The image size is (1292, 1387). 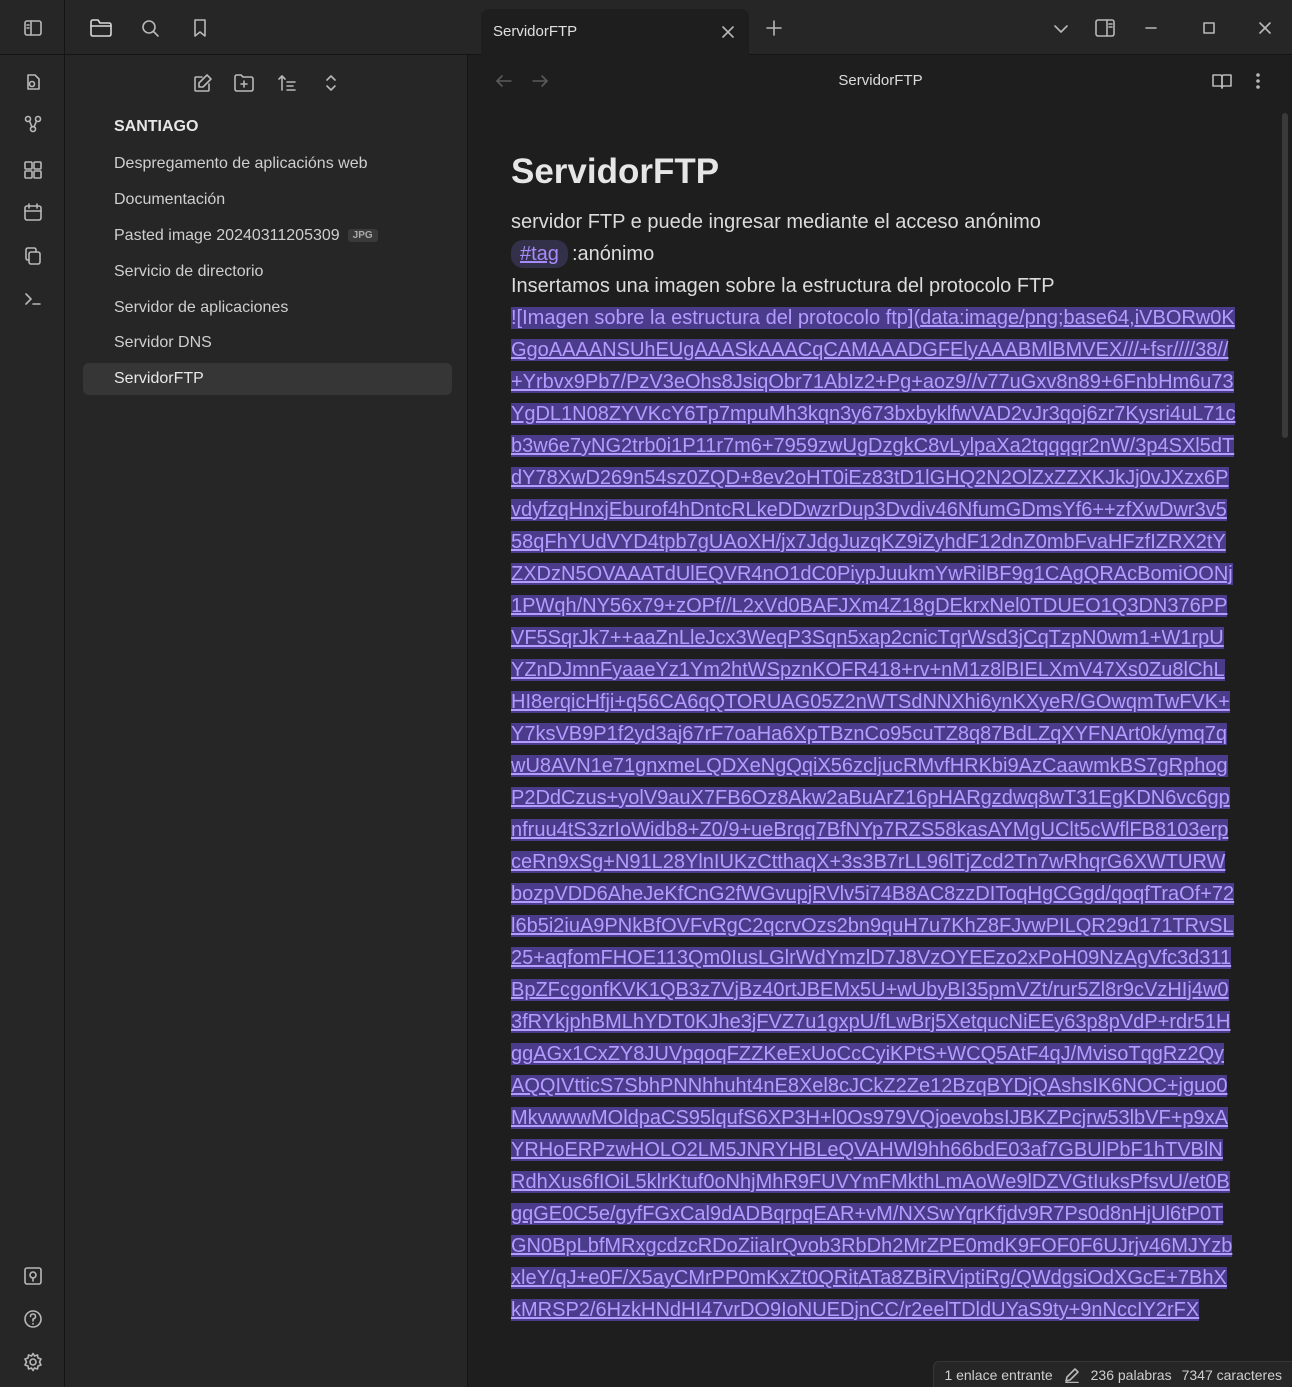 I want to click on file-item-label: Servidor de aplicaciones, so click(x=201, y=307).